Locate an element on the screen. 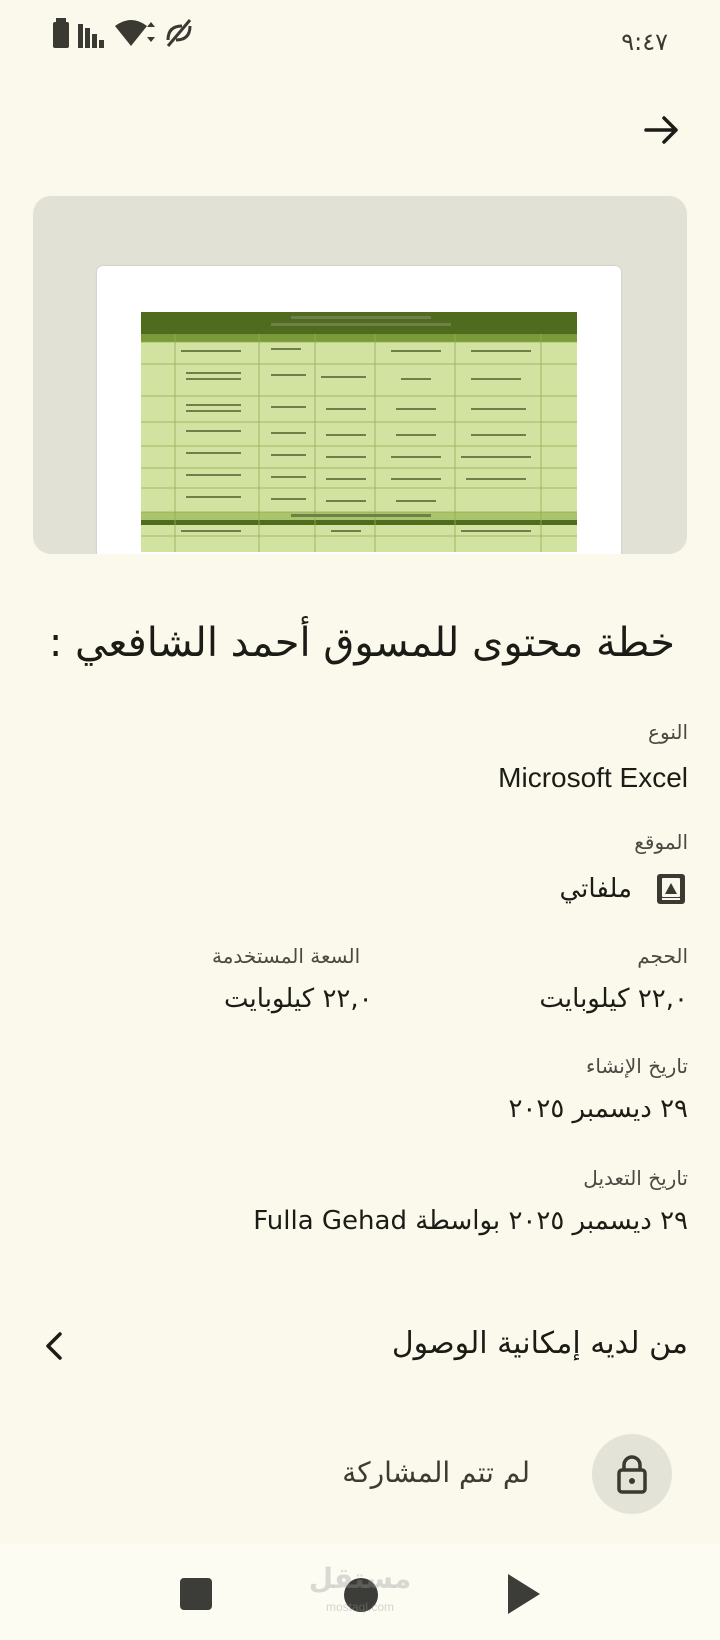 The width and height of the screenshot is (720, 1640). who-has-access-row: من لديه إمكانية الوصول is located at coordinates (360, 1348).